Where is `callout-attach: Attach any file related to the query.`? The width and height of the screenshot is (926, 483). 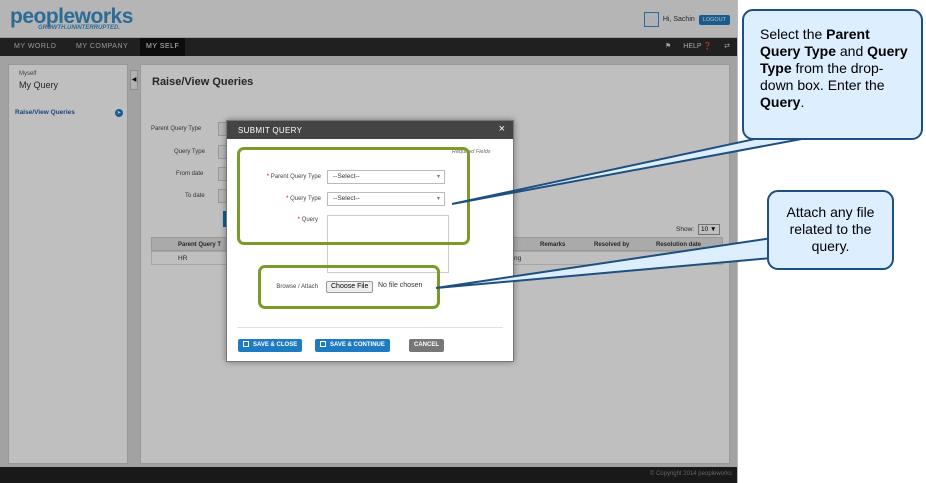 callout-attach: Attach any file related to the query. is located at coordinates (830, 230).